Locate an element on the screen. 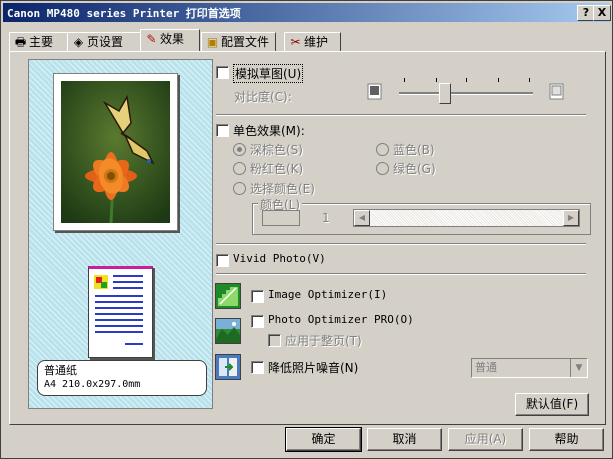 Image resolution: width=613 pixels, height=459 pixels. simulate-sketch-checkbox is located at coordinates (222, 72).